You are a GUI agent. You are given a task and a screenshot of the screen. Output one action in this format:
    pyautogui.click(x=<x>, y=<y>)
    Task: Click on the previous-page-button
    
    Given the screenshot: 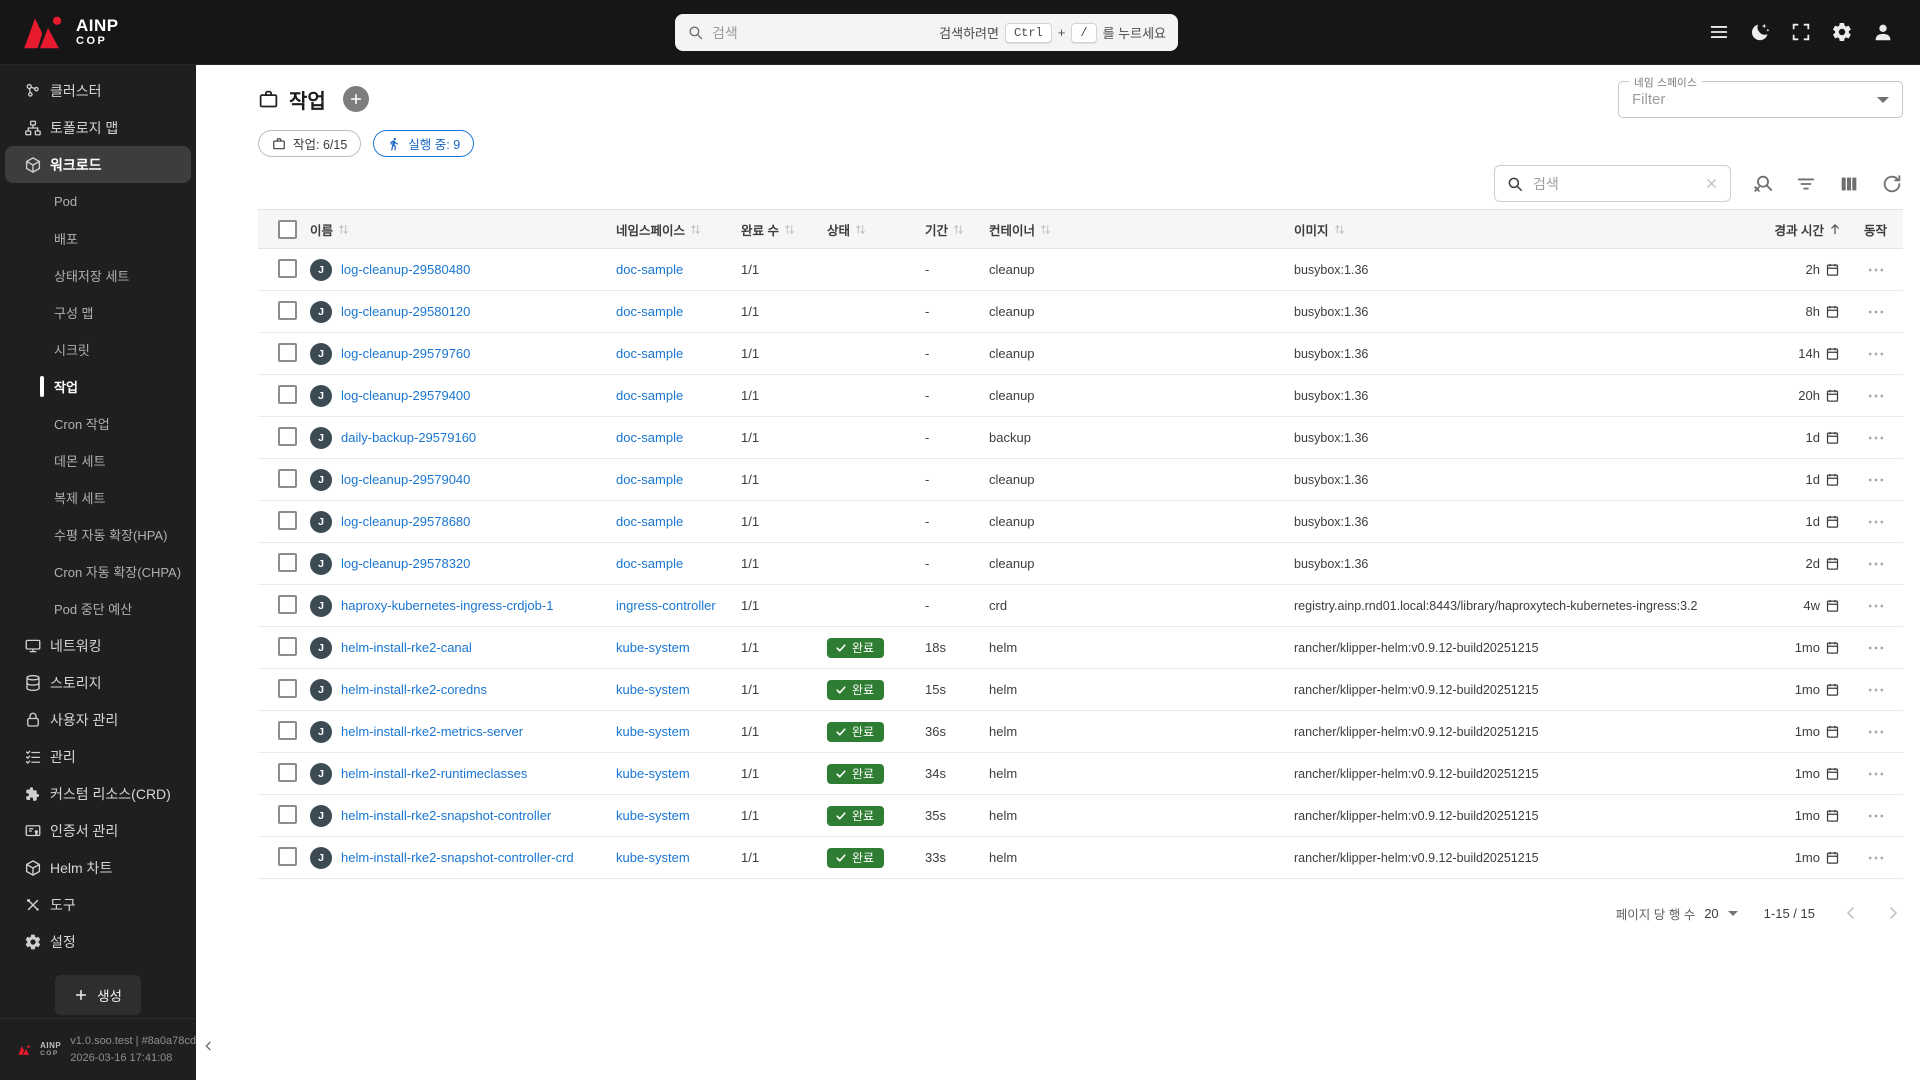 What is the action you would take?
    pyautogui.click(x=1851, y=913)
    